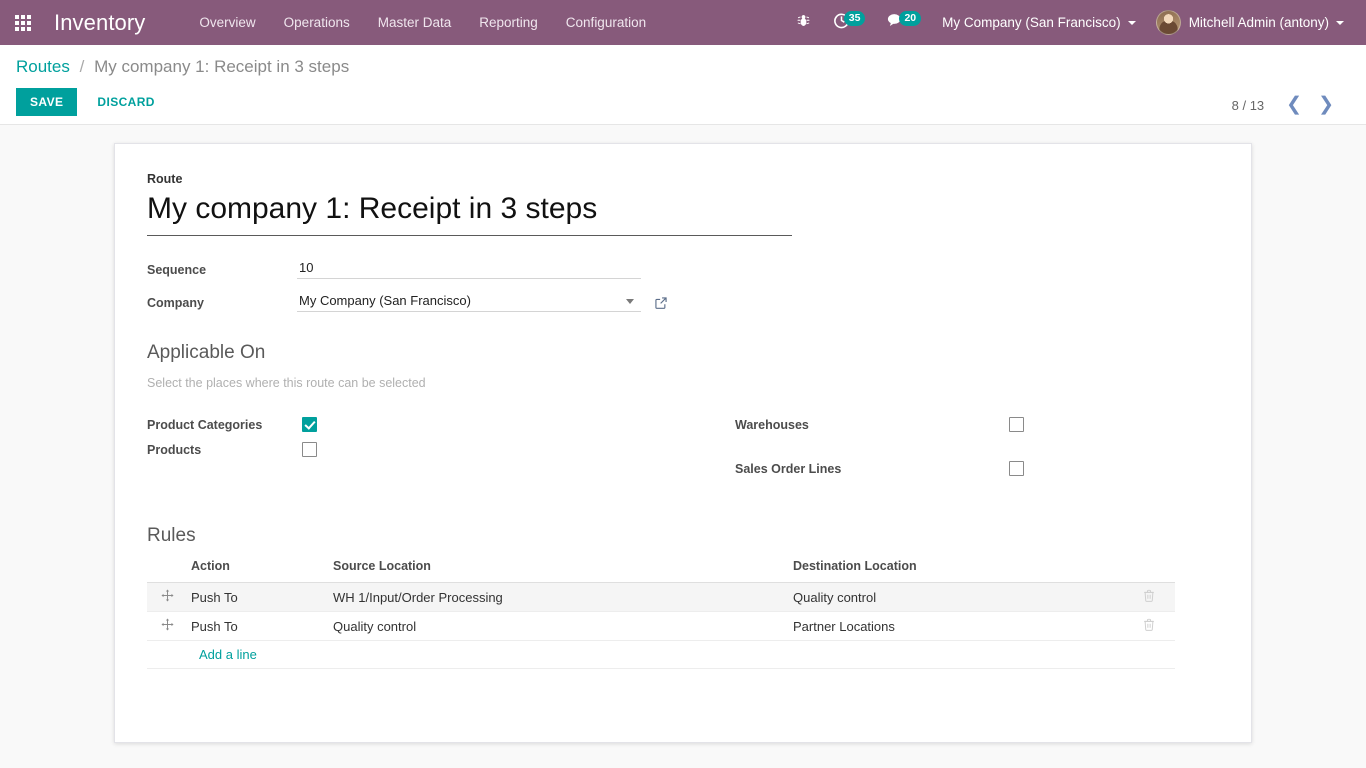  Describe the element at coordinates (679, 654) in the screenshot. I see `add-line-cell: Add a line` at that location.